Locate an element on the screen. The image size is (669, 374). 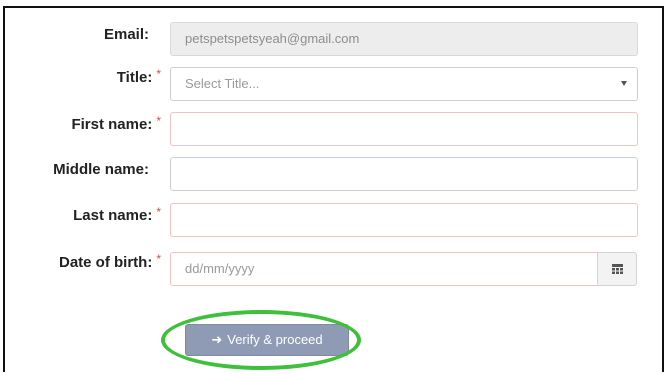
email-label: Email: is located at coordinates (126, 34).